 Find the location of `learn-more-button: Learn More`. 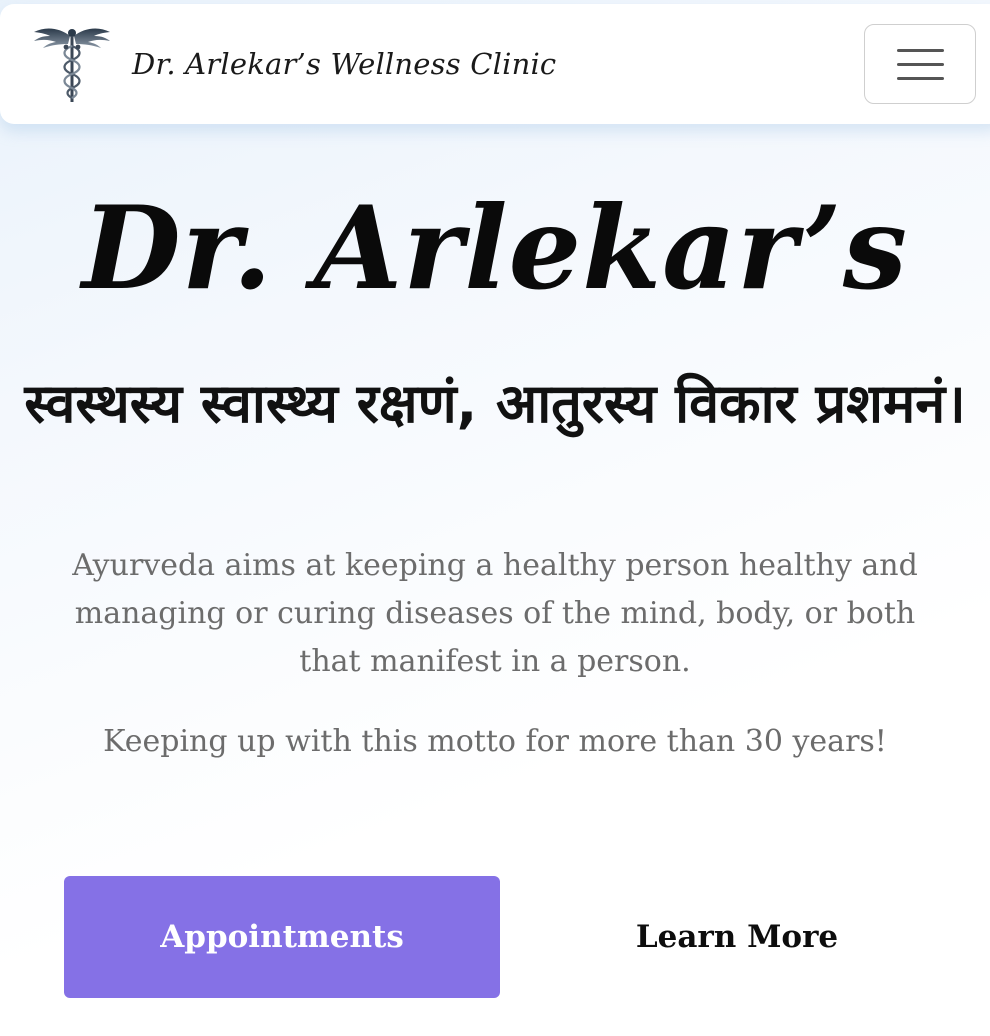

learn-more-button: Learn More is located at coordinates (737, 937).